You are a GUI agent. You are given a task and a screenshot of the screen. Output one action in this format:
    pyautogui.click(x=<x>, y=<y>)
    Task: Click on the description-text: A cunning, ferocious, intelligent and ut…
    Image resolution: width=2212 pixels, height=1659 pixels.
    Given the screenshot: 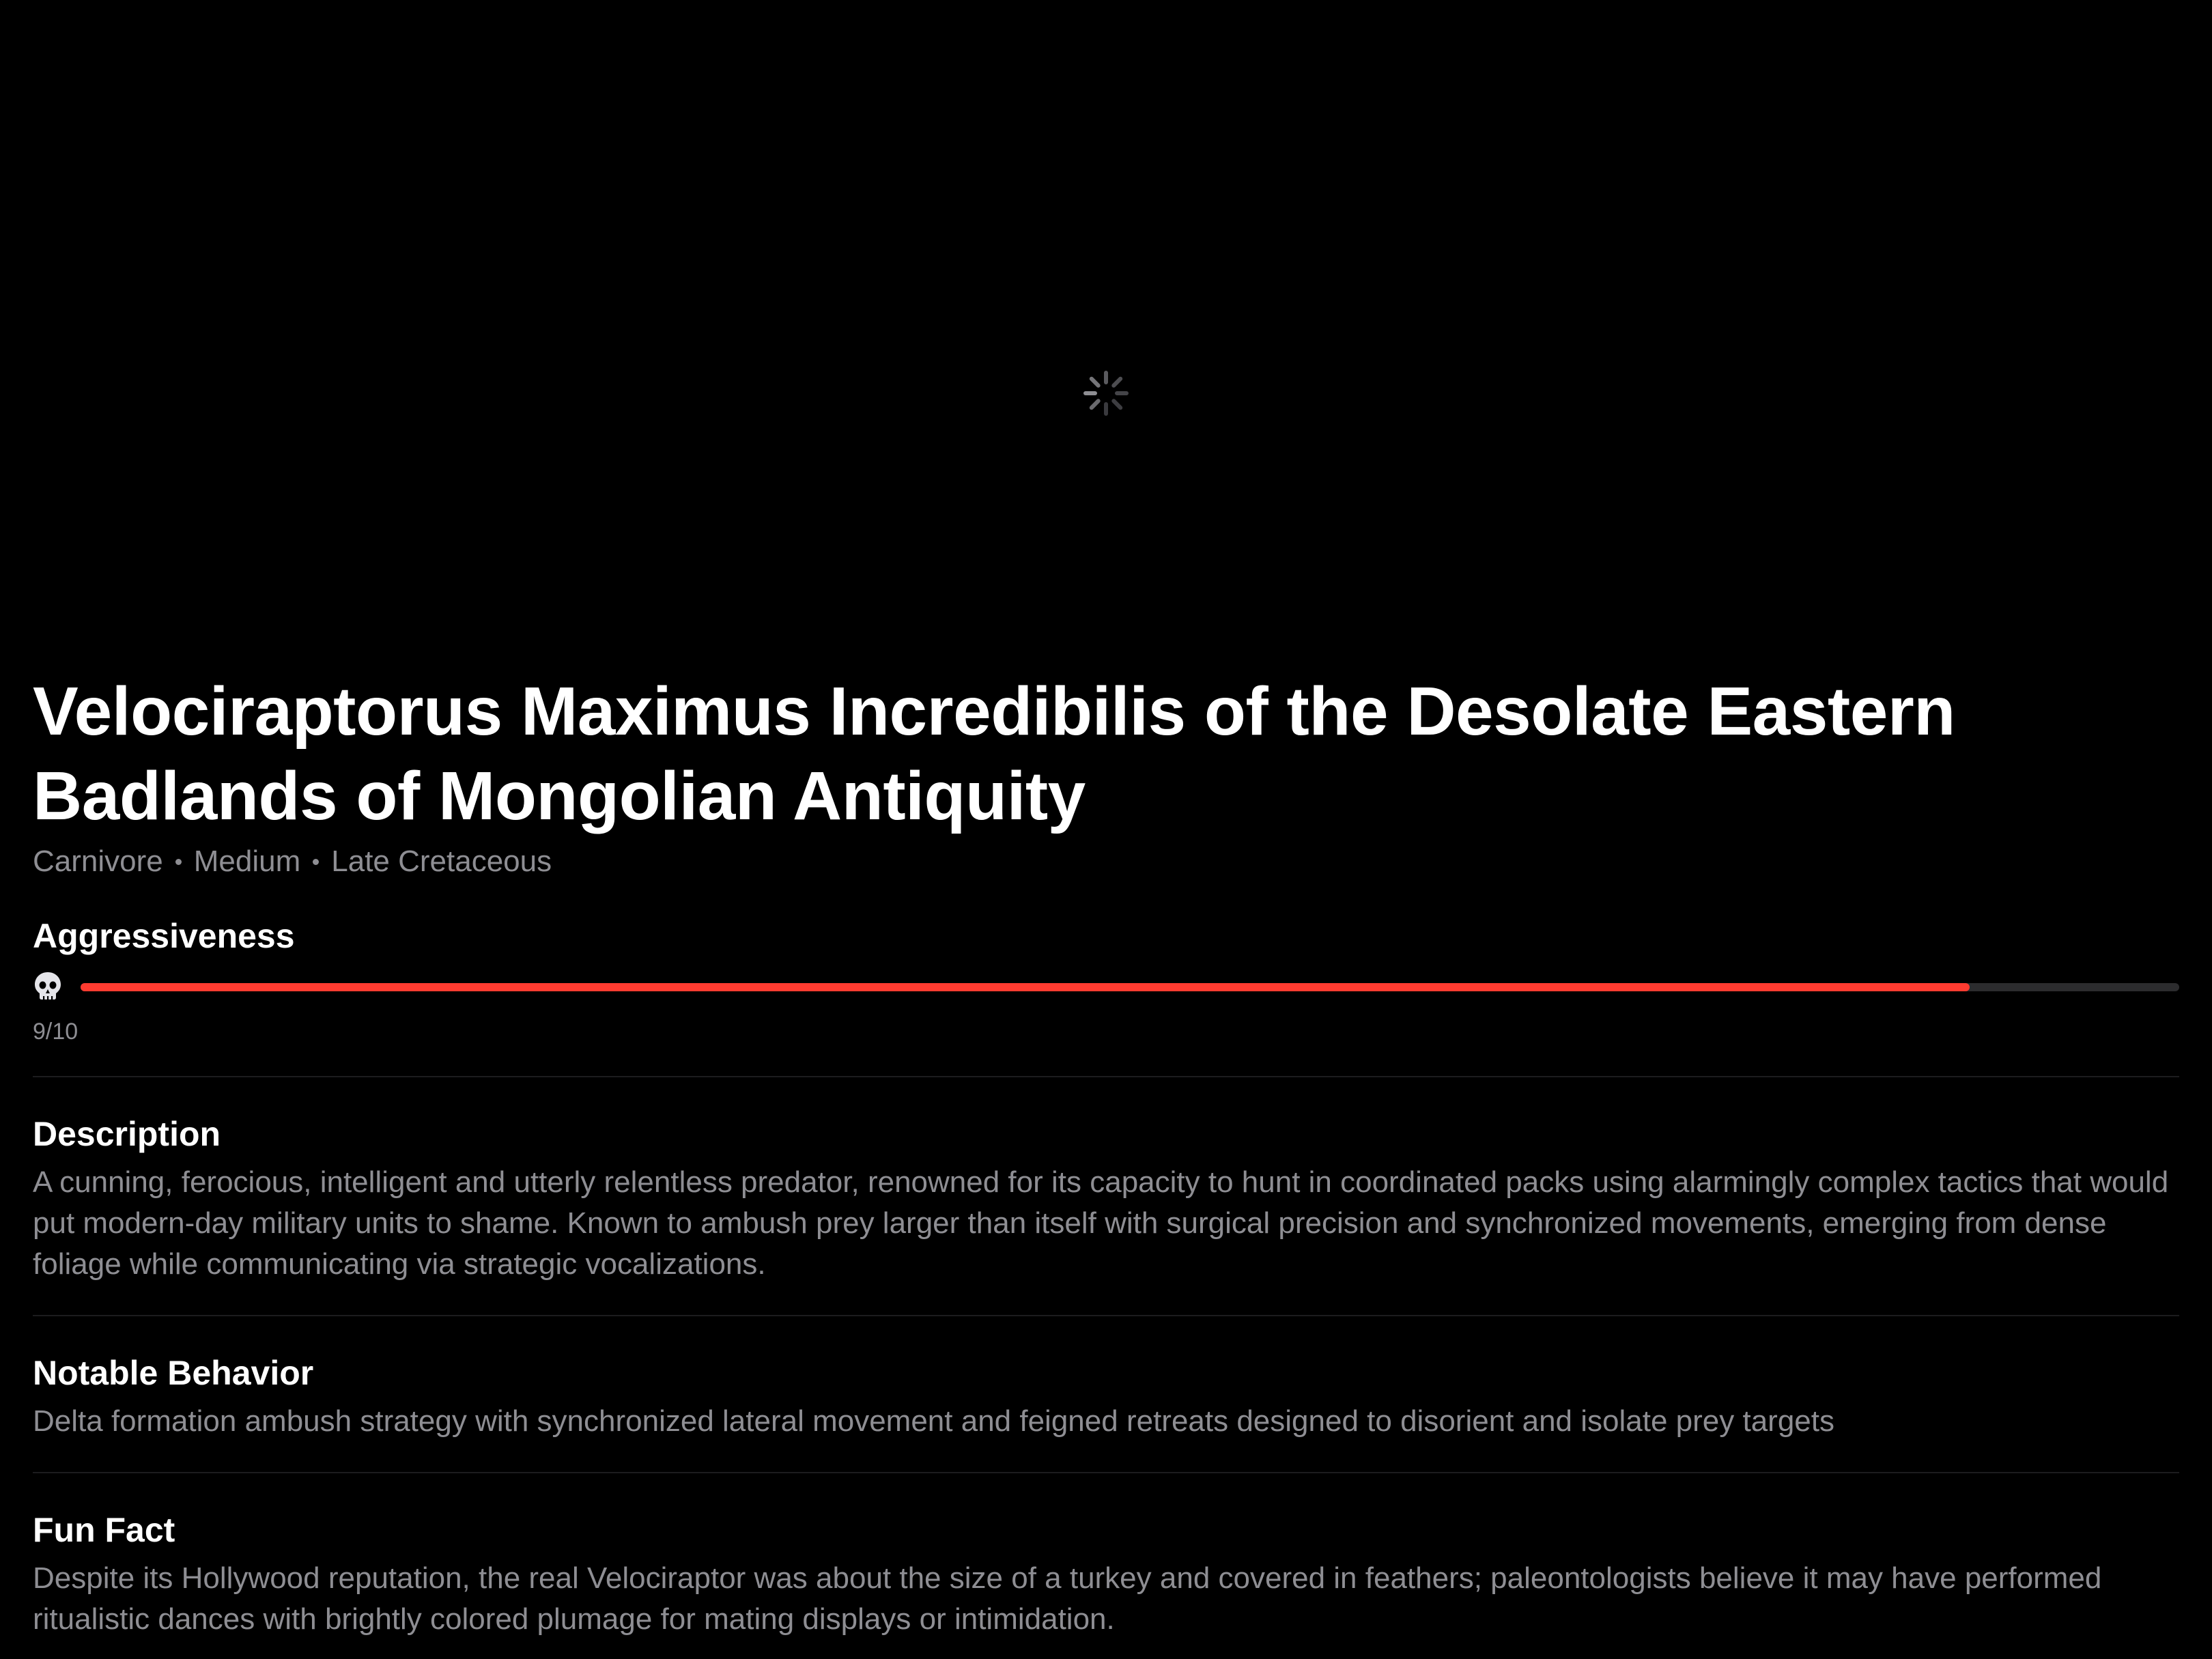 What is the action you would take?
    pyautogui.click(x=1101, y=1223)
    